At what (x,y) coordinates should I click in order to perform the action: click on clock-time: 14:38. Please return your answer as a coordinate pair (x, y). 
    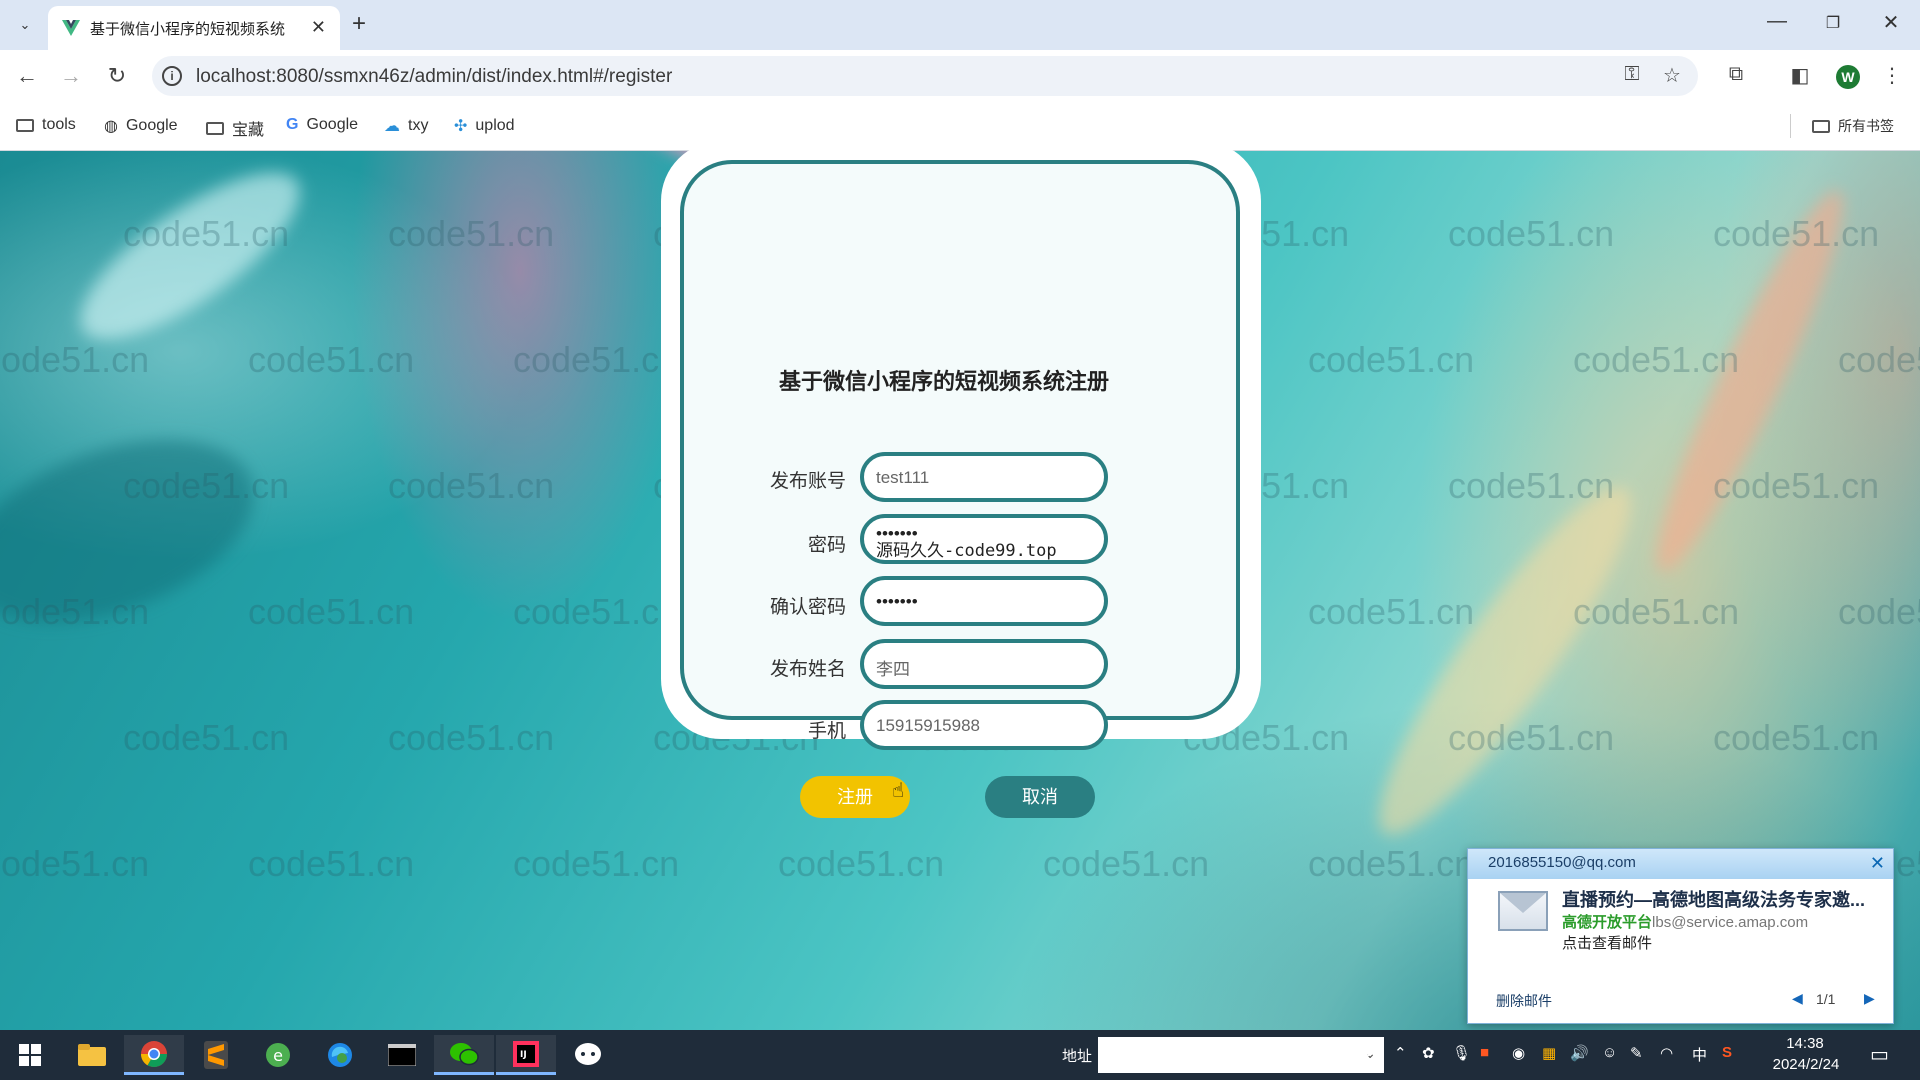
    Looking at the image, I should click on (1805, 1043).